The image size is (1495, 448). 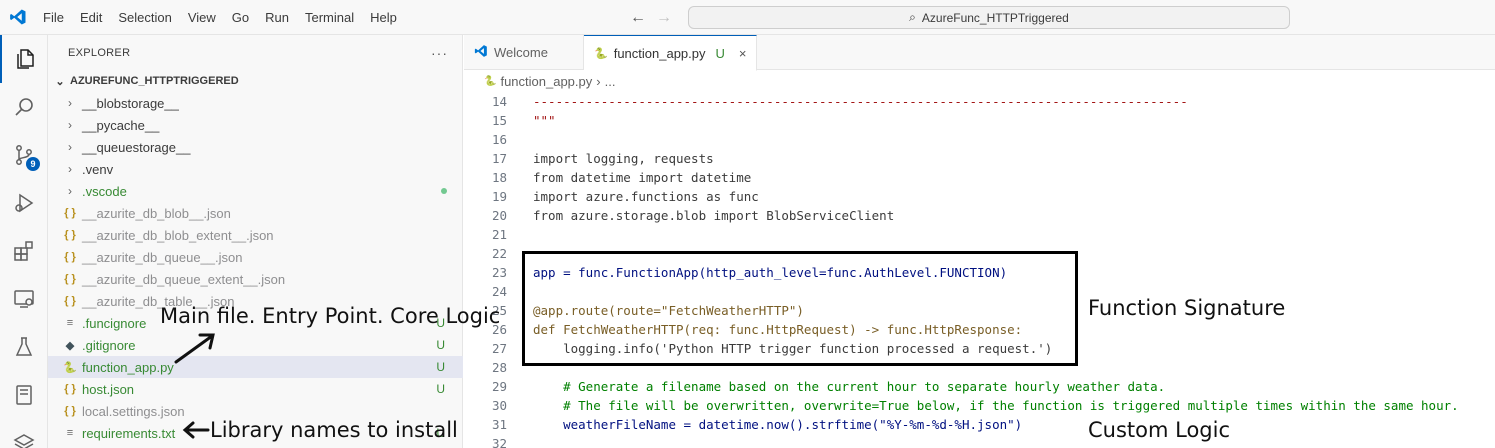 What do you see at coordinates (156, 213) in the screenshot?
I see `tree-item-label: __azurite_db_blob__.json` at bounding box center [156, 213].